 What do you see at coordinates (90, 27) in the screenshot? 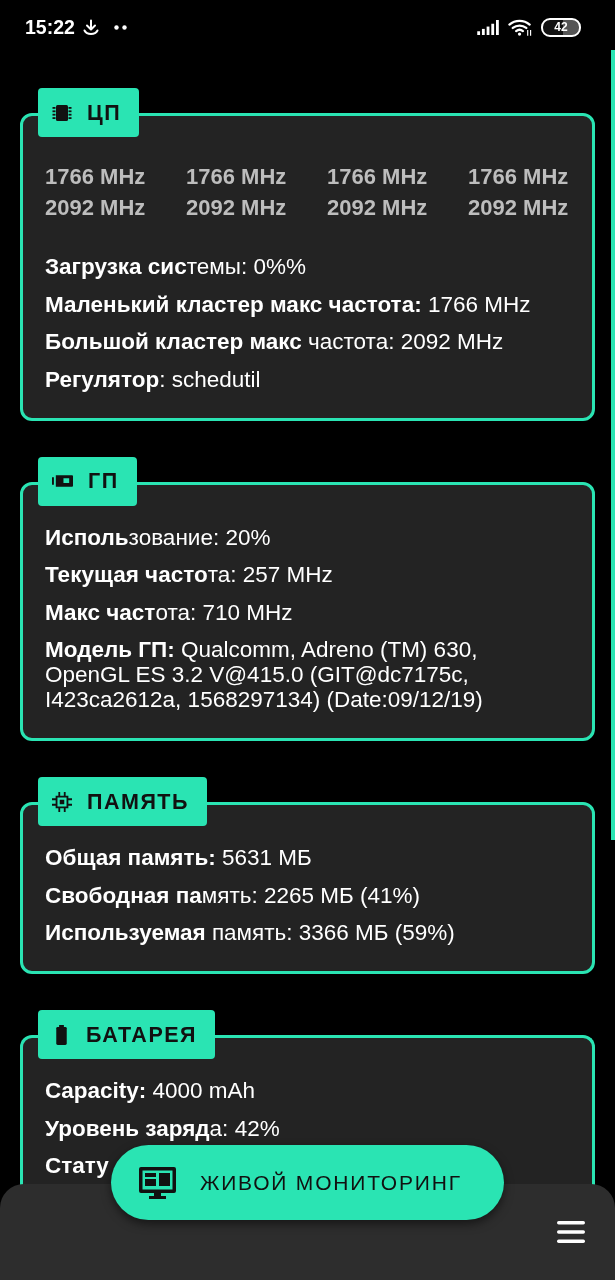
I see `download-icon` at bounding box center [90, 27].